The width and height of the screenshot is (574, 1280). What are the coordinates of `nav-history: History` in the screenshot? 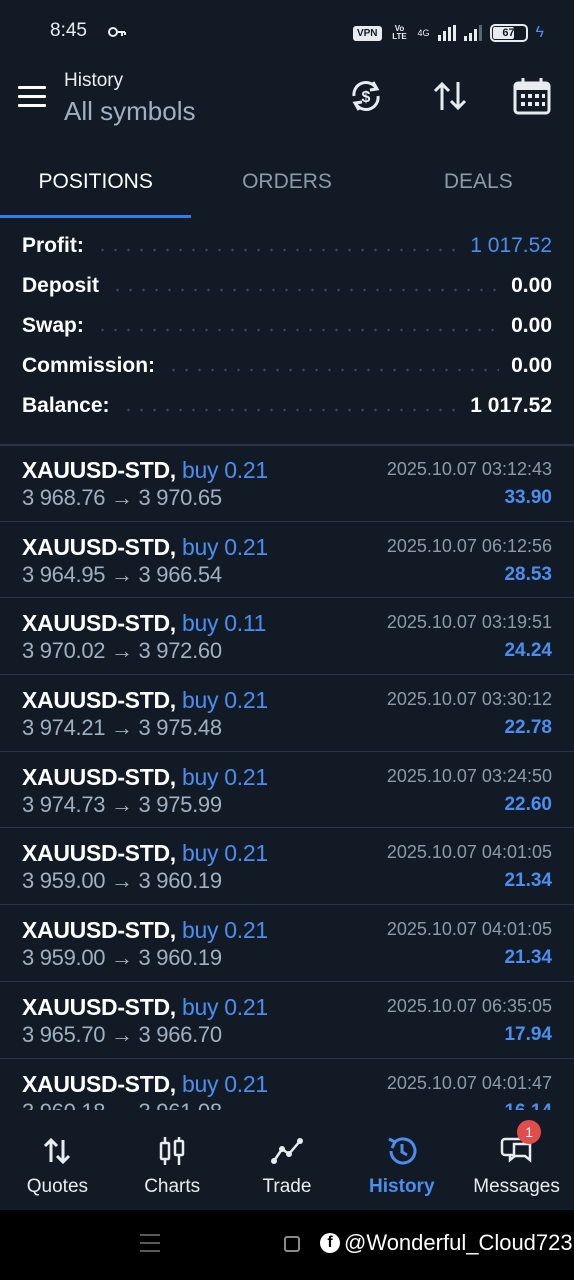 It's located at (401, 1161).